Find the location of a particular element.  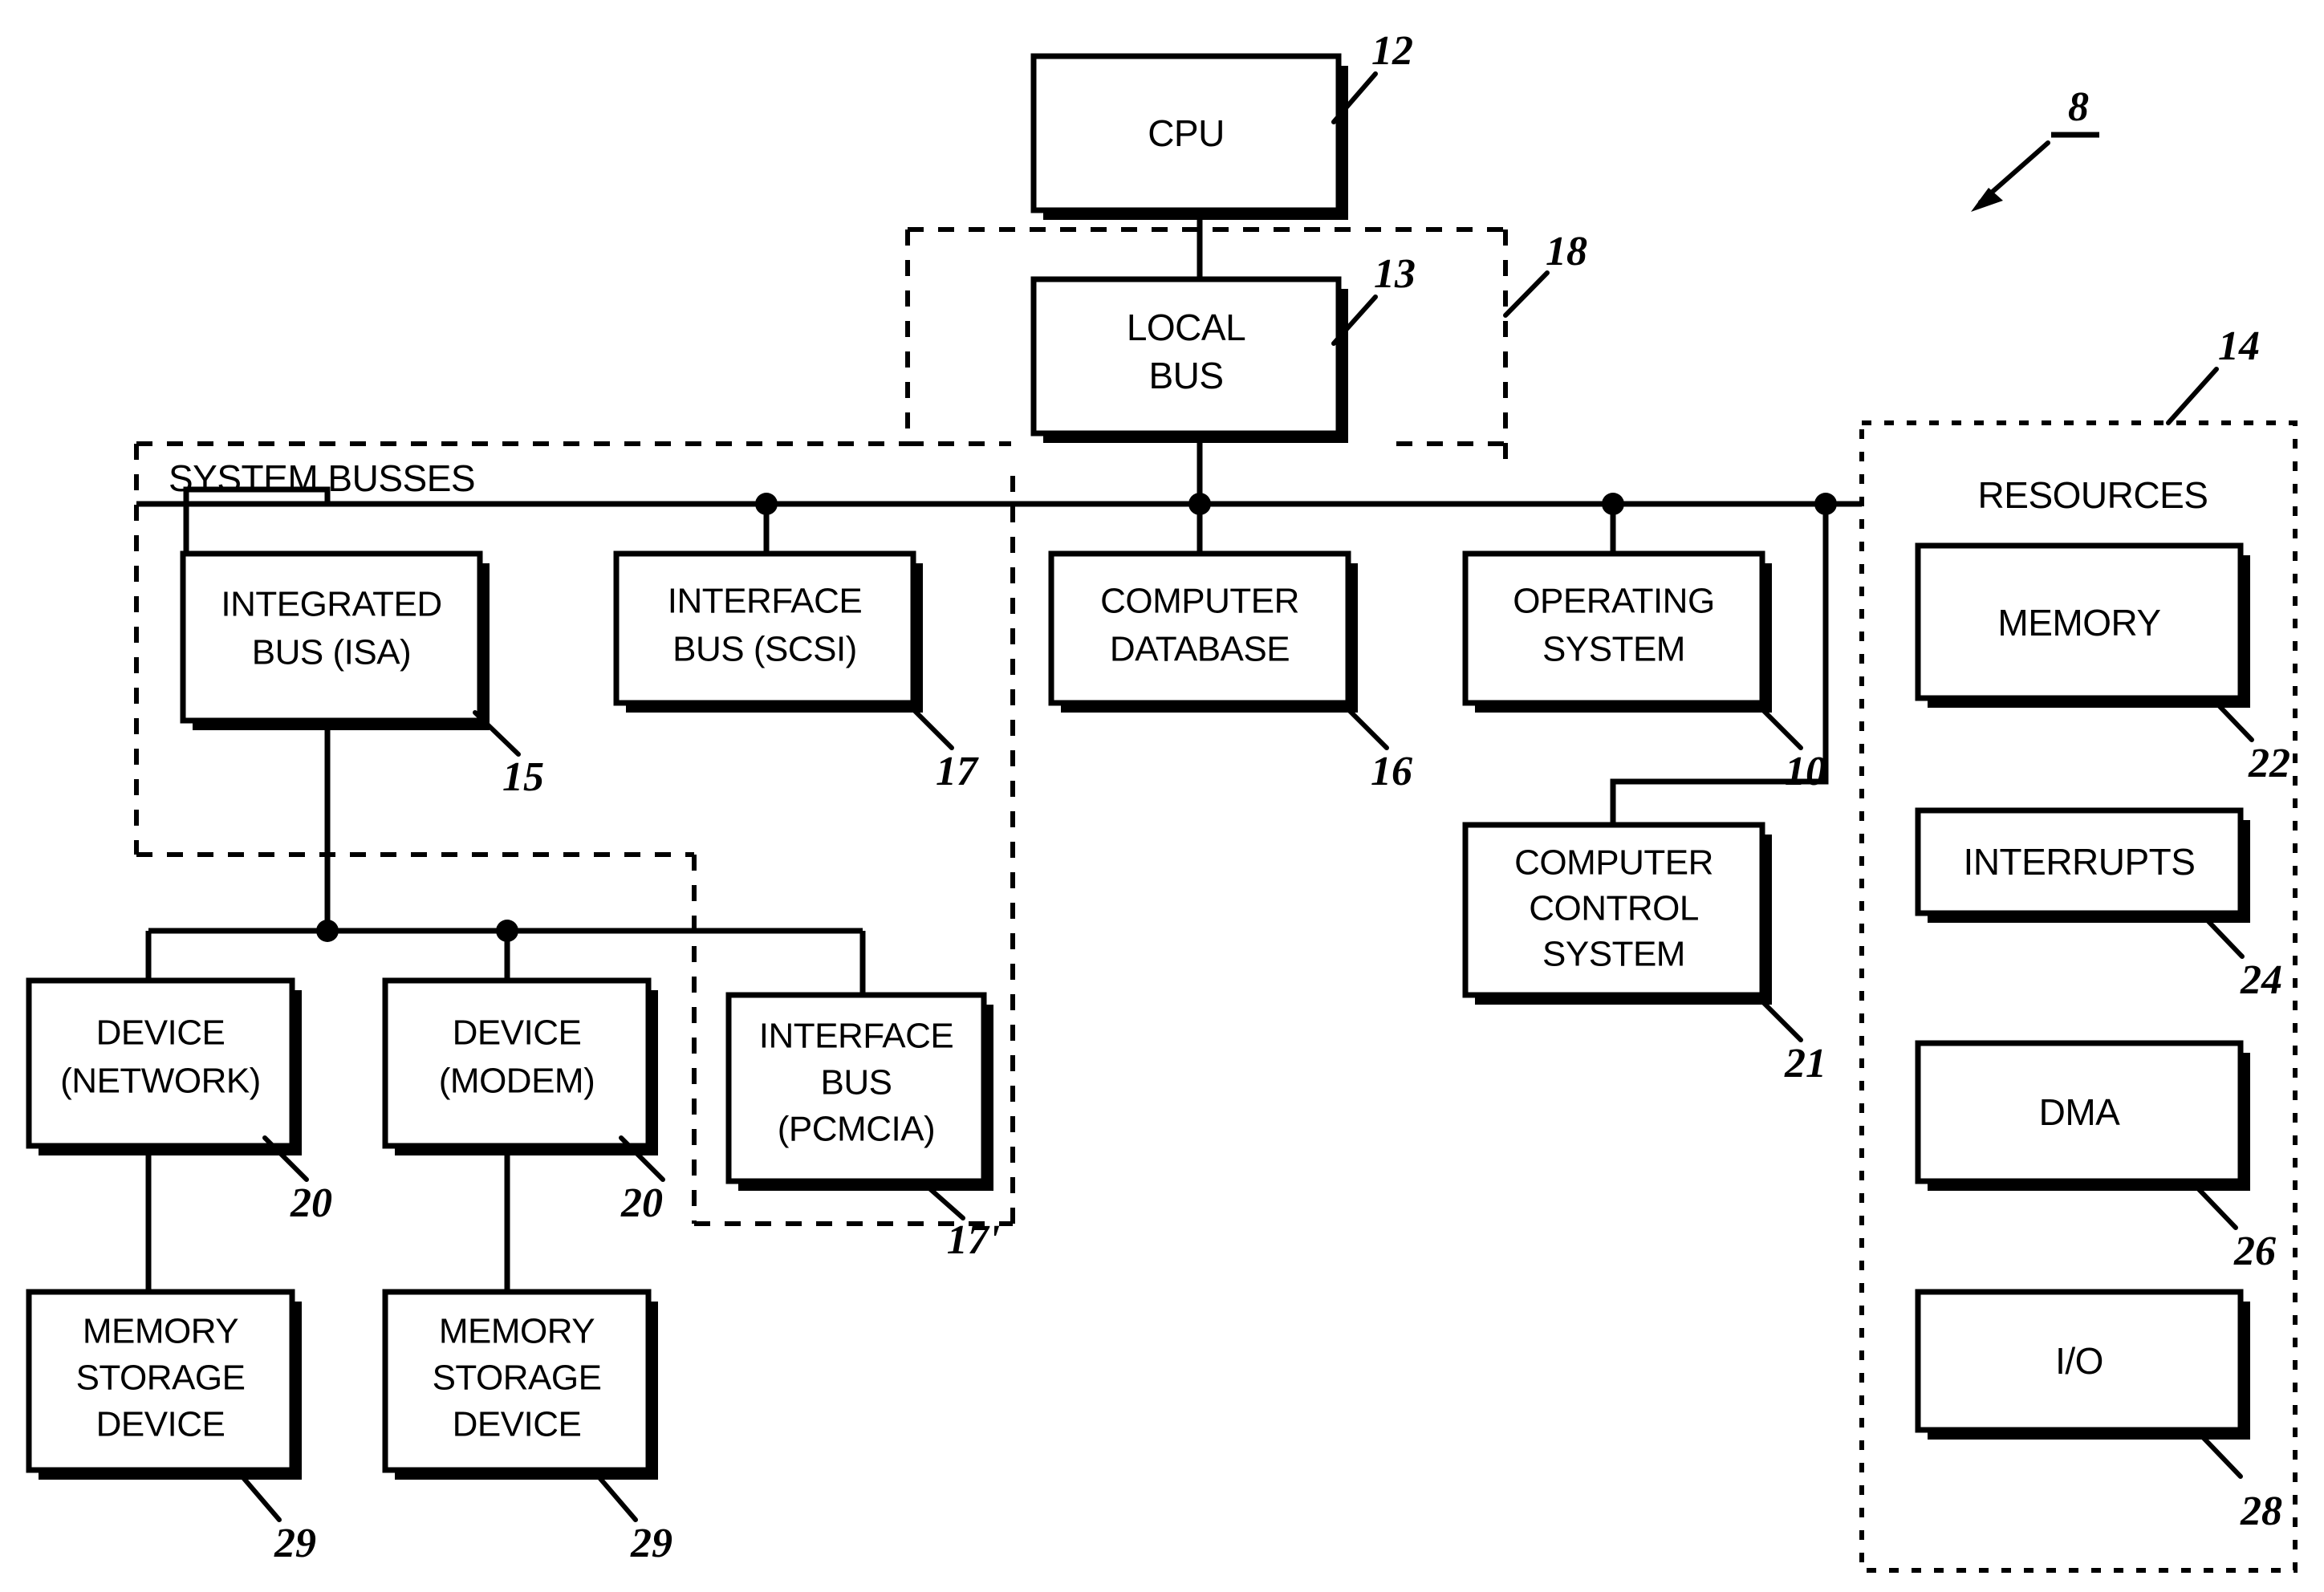

ref-13-label: 13 is located at coordinates (1395, 274).